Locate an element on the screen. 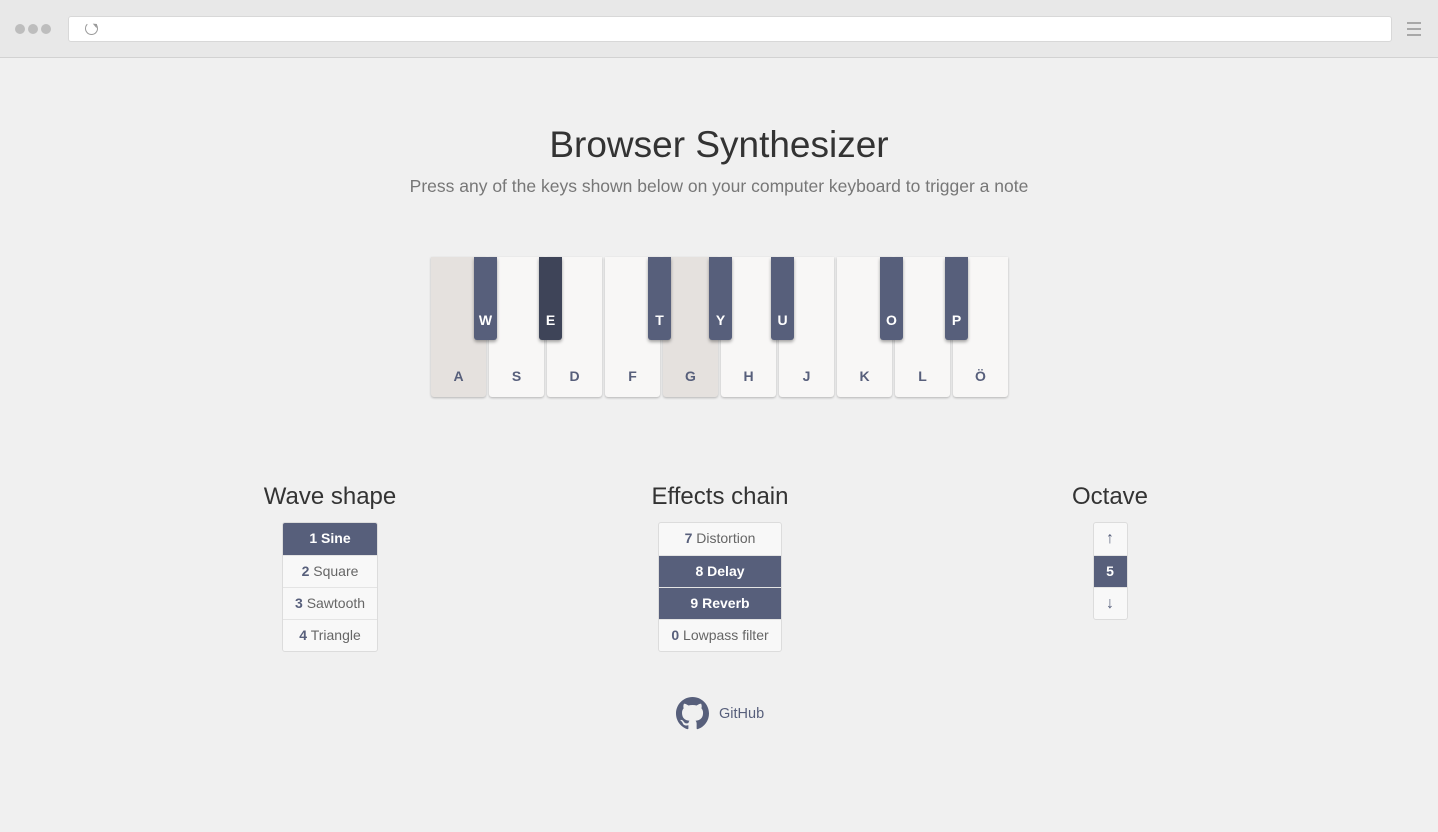 The height and width of the screenshot is (832, 1438). wave-shape-list: 1 Sine 2 Square 3 Sawtooth 4 Triangle is located at coordinates (330, 587).